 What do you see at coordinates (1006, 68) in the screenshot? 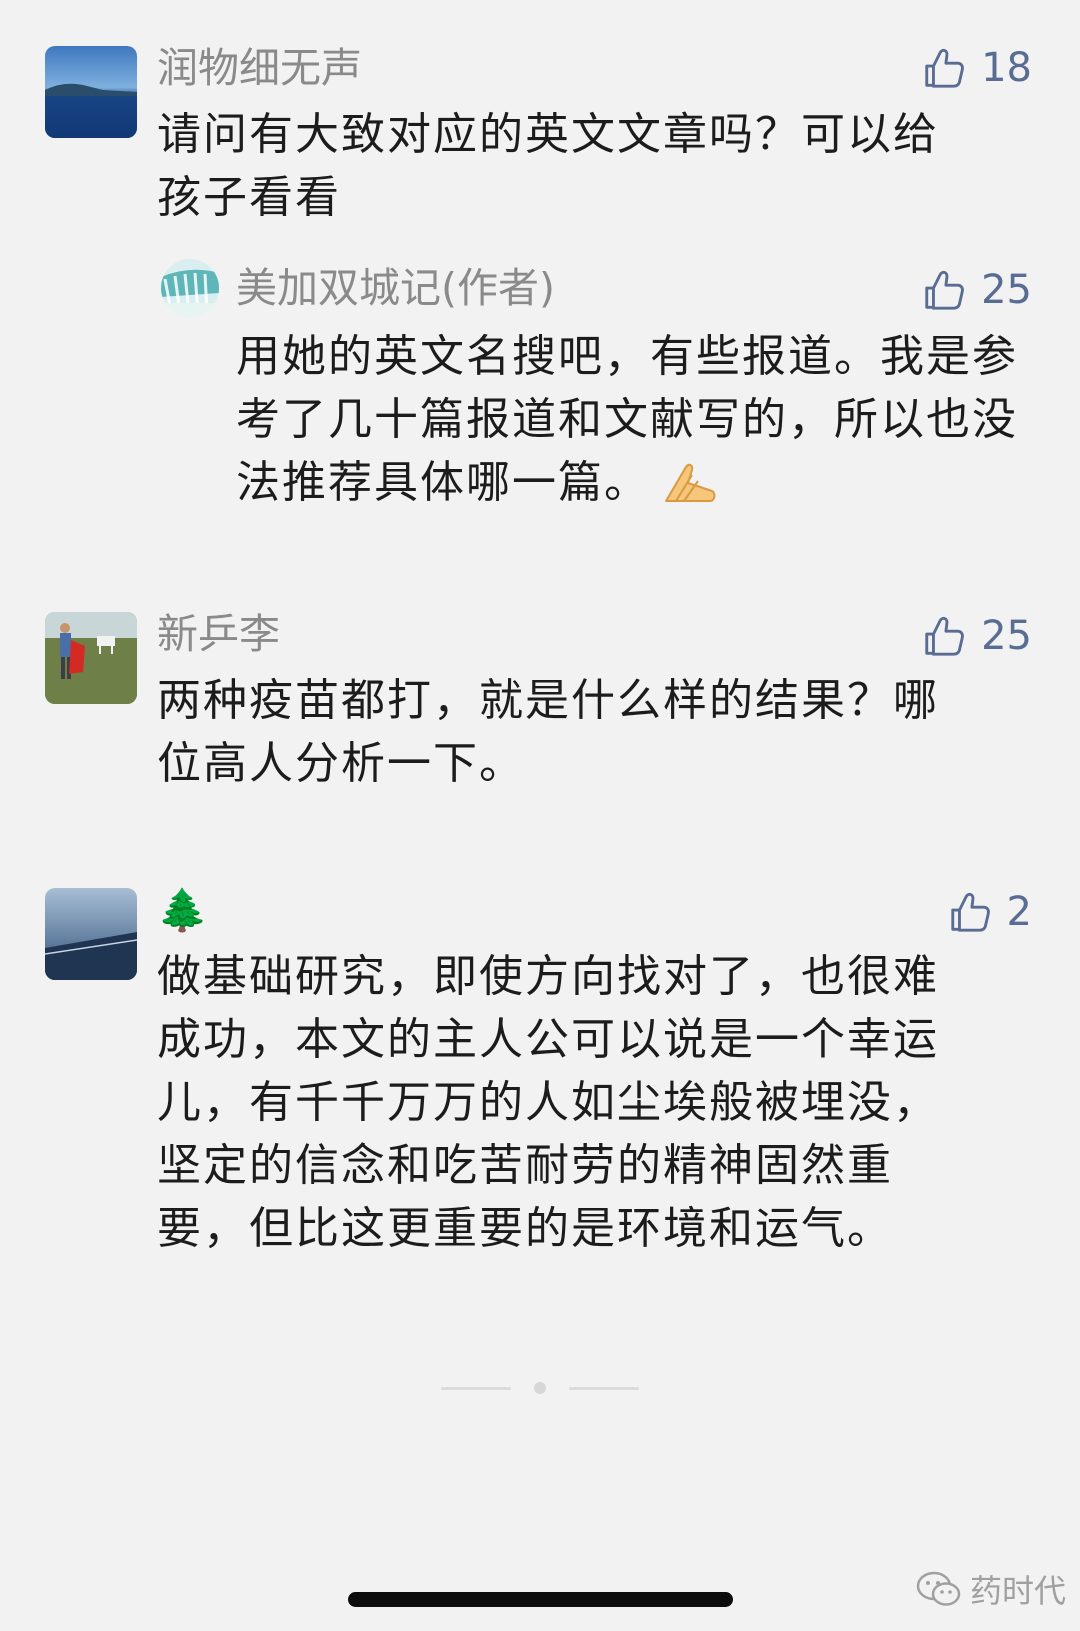
I see `like-count: 18` at bounding box center [1006, 68].